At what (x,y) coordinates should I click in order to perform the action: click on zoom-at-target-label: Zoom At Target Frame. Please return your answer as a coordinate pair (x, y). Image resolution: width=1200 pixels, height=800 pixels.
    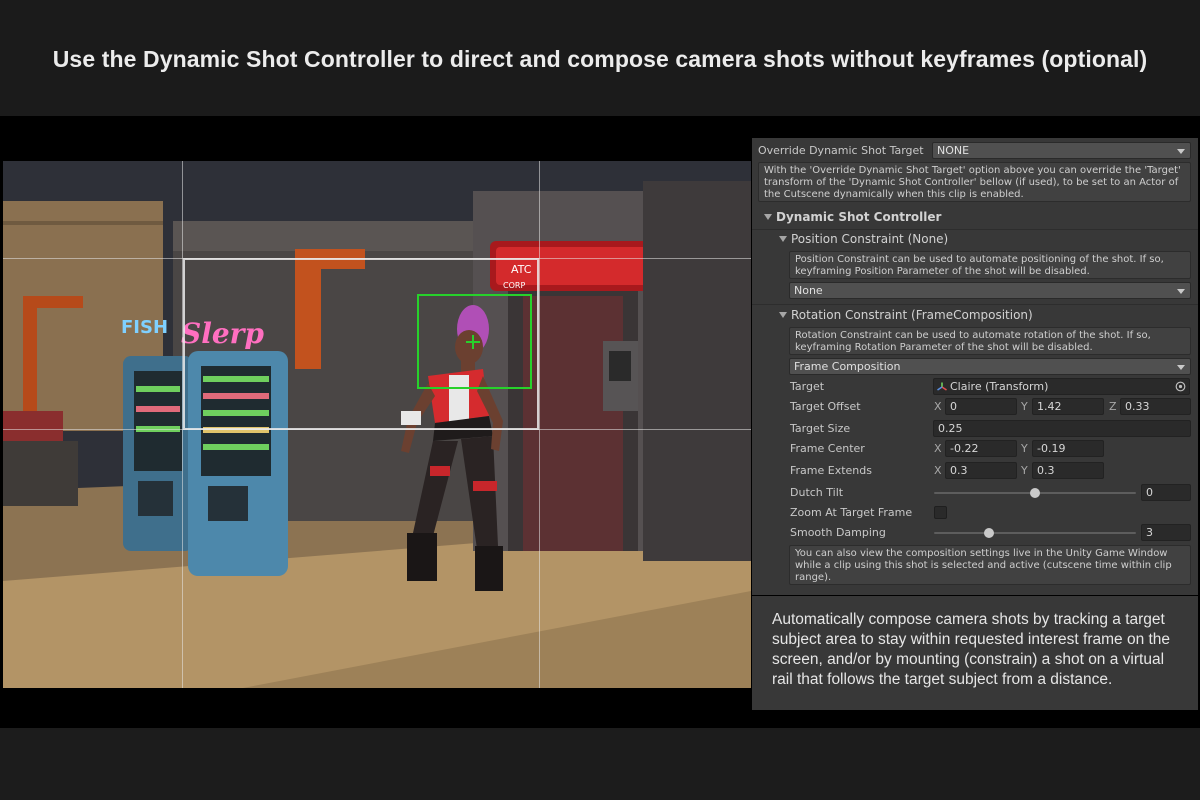
    Looking at the image, I should click on (851, 512).